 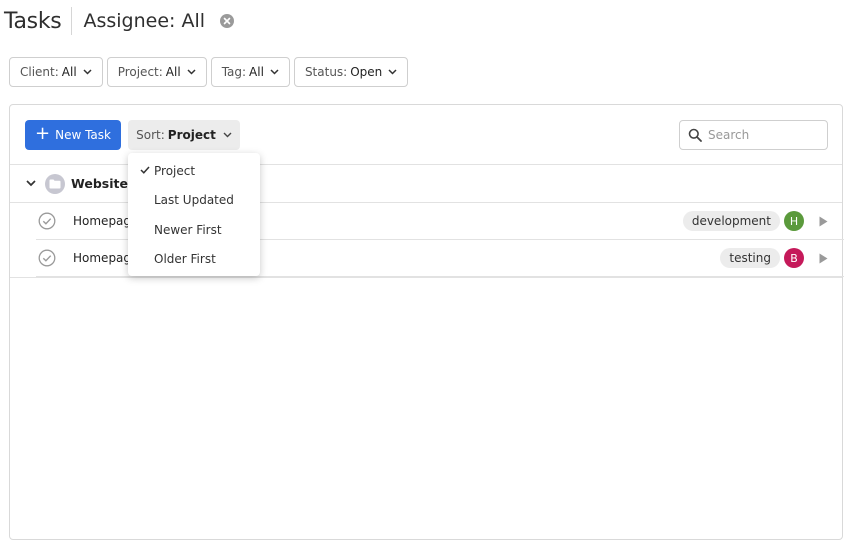 I want to click on tag-filter-value: All, so click(x=256, y=72).